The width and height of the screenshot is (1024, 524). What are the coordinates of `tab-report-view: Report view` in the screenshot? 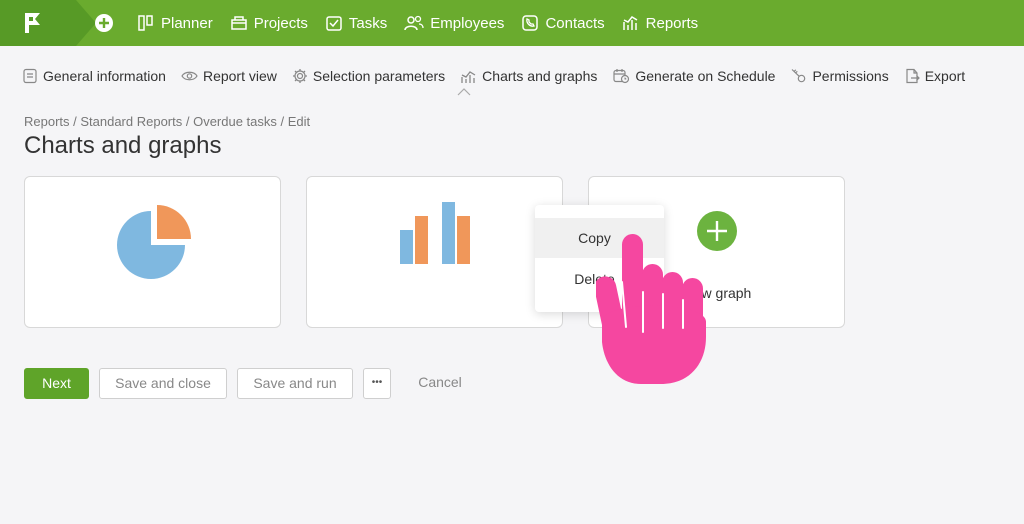 It's located at (229, 76).